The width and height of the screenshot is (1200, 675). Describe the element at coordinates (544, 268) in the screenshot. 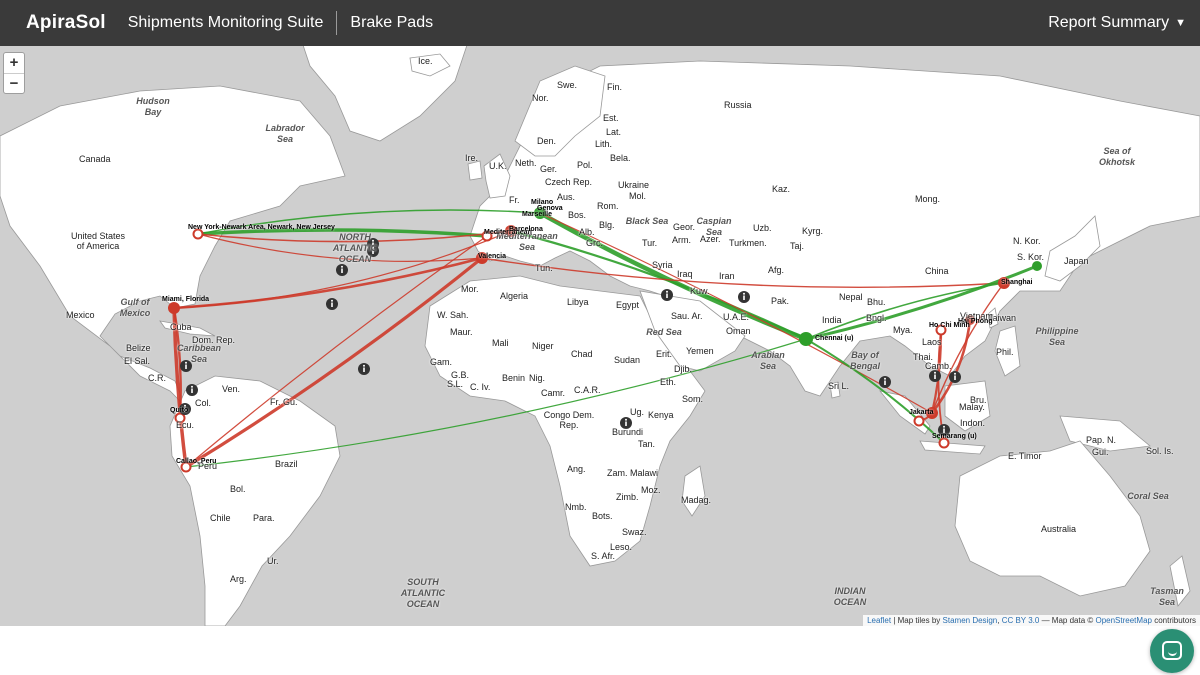

I see `label-tunisia: Tun.` at that location.